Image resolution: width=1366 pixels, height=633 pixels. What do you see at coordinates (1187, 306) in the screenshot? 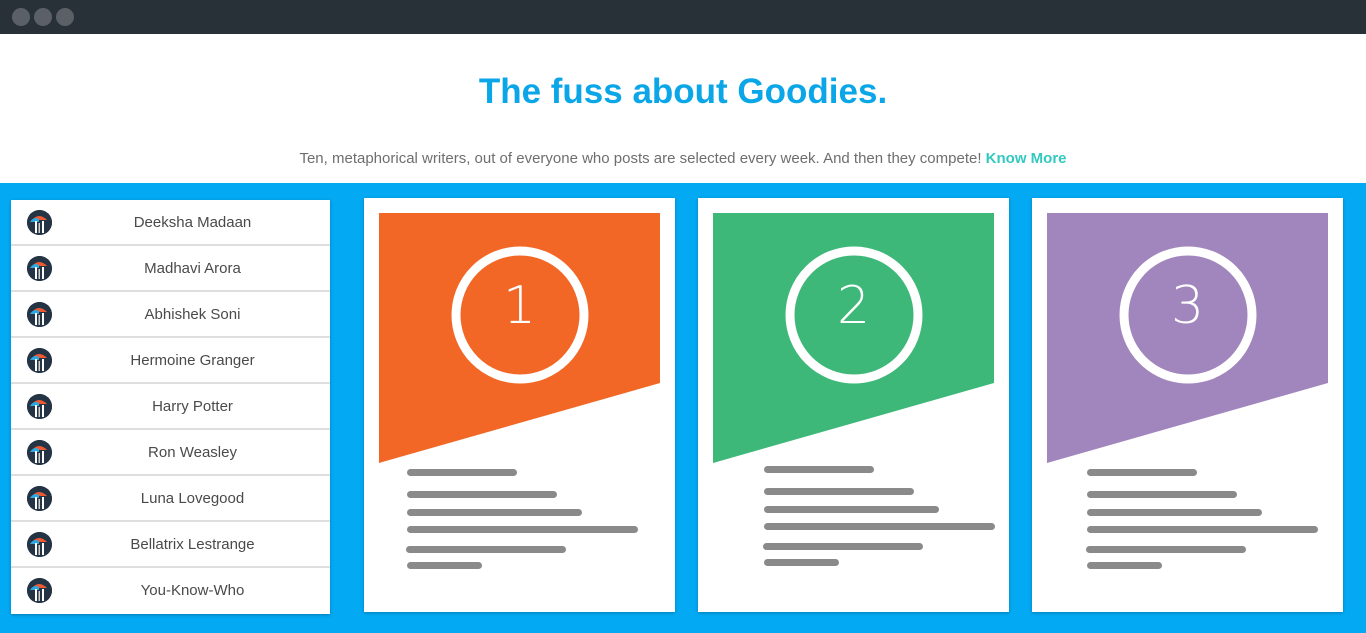
I see `rank-number: 3` at bounding box center [1187, 306].